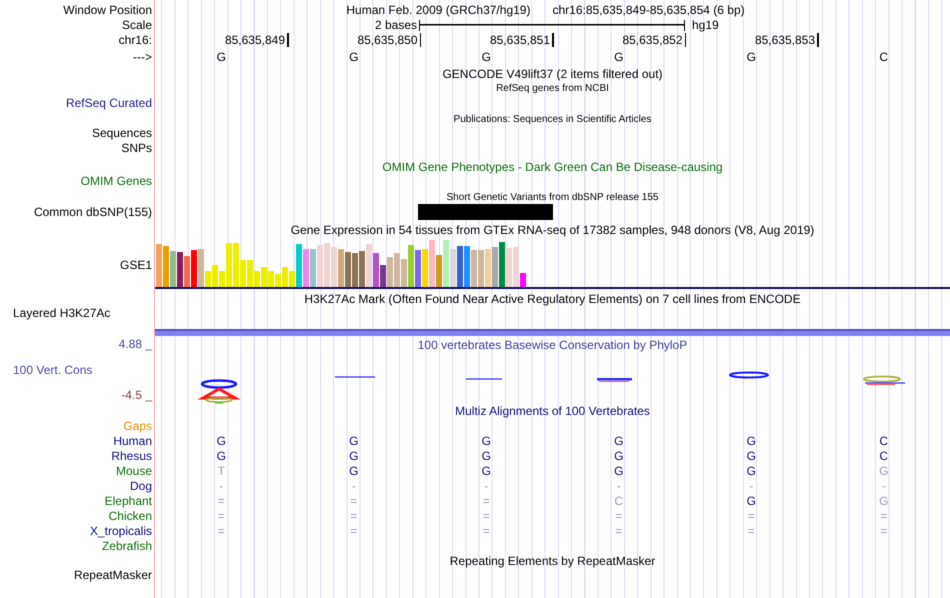  What do you see at coordinates (133, 471) in the screenshot?
I see `species-label: Mouse` at bounding box center [133, 471].